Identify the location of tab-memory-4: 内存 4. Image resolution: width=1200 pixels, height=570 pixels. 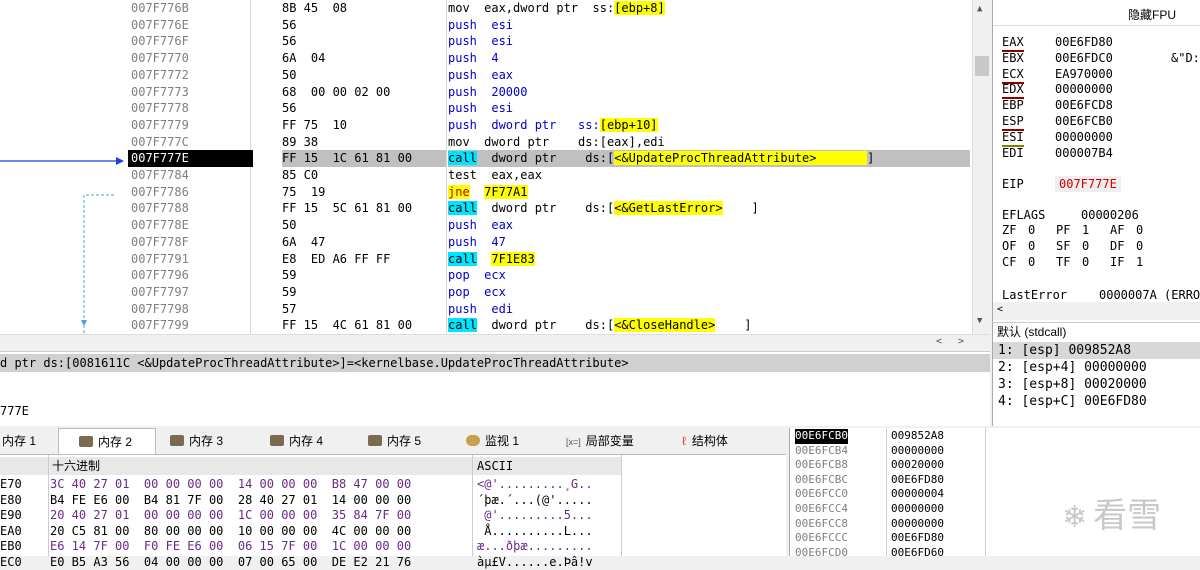
(296, 441).